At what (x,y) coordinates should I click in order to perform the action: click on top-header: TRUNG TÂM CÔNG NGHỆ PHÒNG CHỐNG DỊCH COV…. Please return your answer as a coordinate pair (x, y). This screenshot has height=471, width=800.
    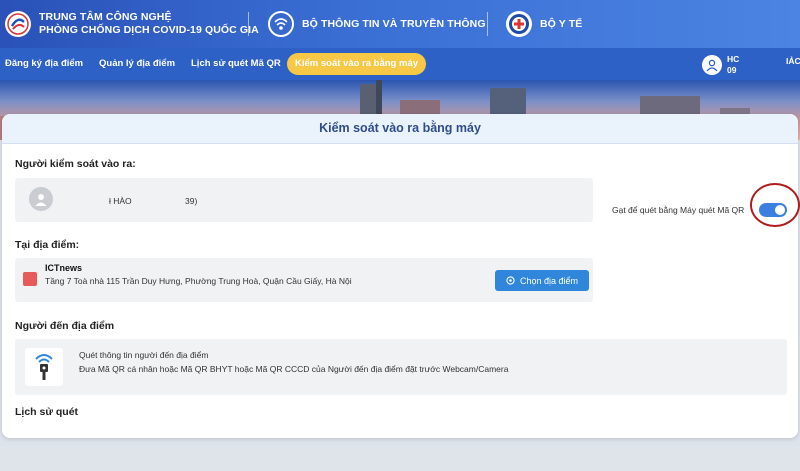
    Looking at the image, I should click on (400, 24).